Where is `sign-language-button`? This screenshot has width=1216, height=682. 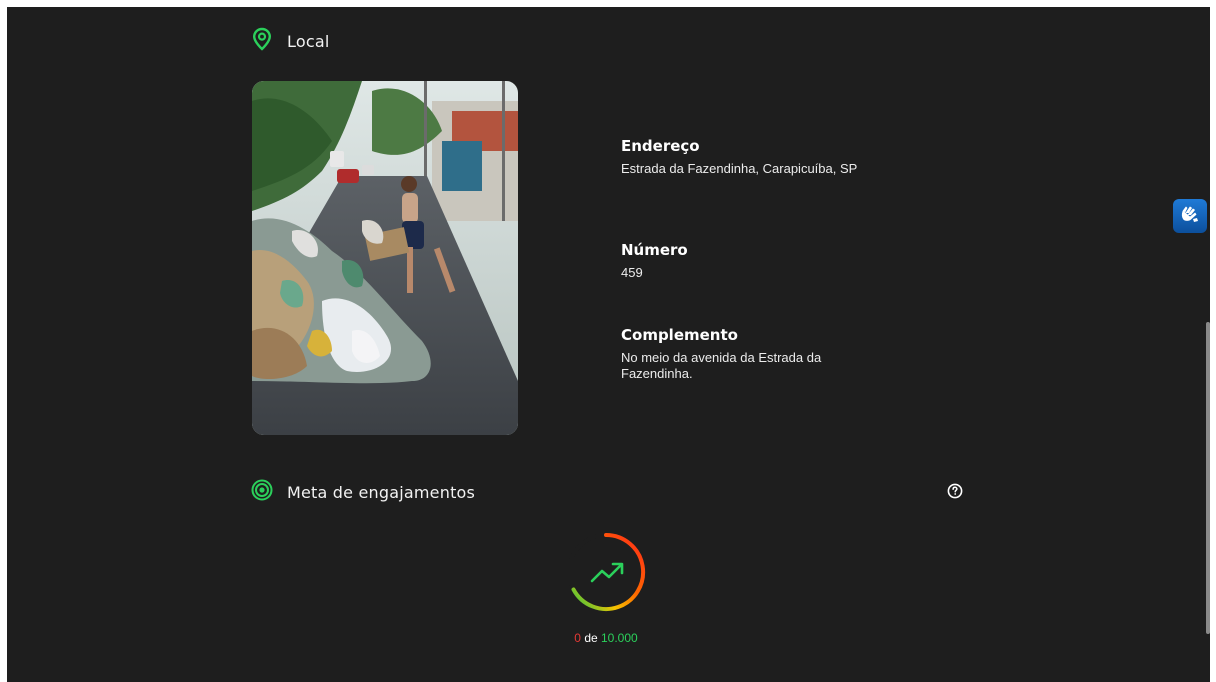
sign-language-button is located at coordinates (1190, 216).